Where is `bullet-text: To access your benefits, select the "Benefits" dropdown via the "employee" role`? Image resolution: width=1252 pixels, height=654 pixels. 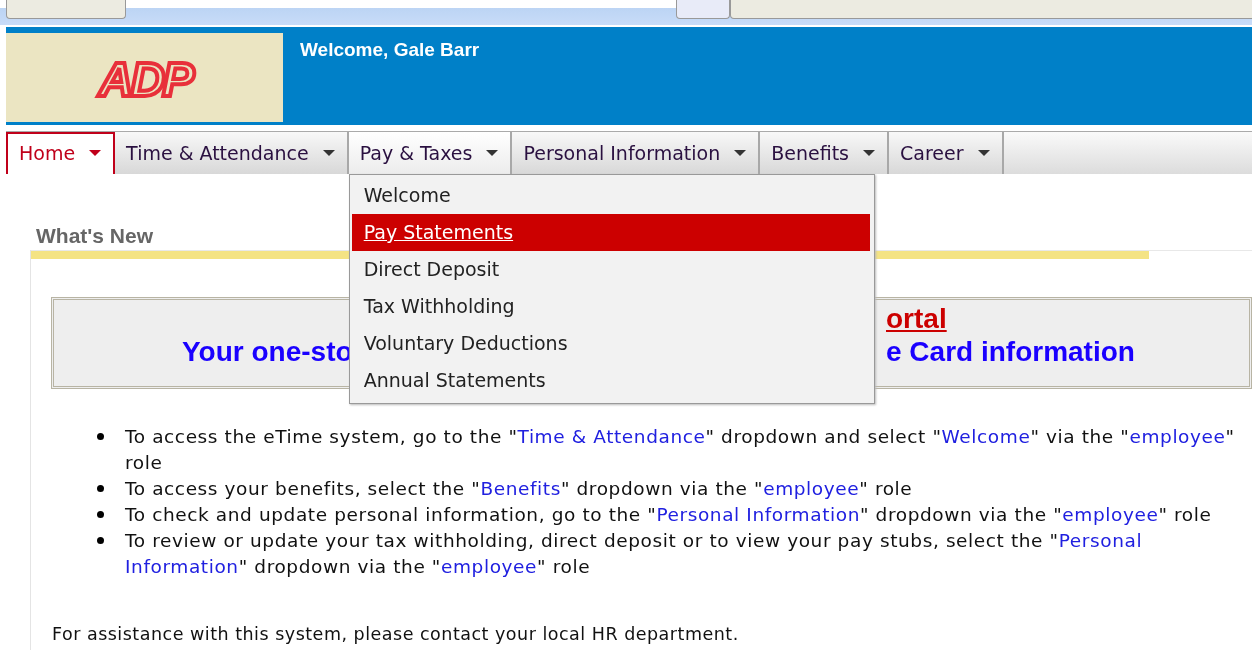 bullet-text: To access your benefits, select the "Benefits" dropdown via the "employee" role is located at coordinates (519, 489).